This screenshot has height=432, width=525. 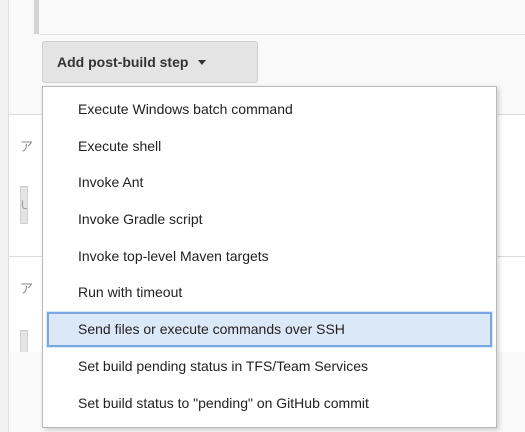 I want to click on background-field: U, so click(x=24, y=205).